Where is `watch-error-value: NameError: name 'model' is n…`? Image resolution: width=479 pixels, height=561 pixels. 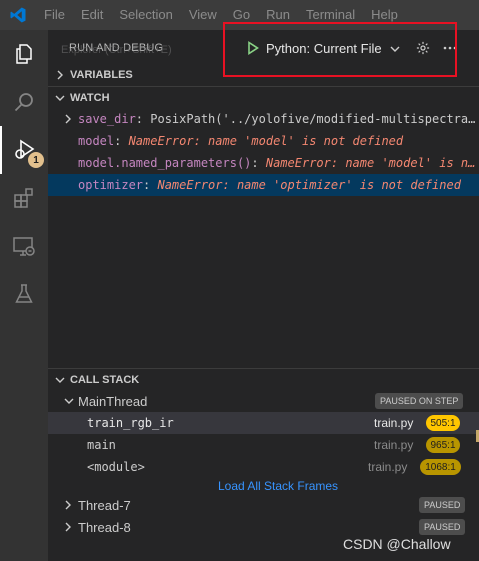 watch-error-value: NameError: name 'model' is n… is located at coordinates (370, 163).